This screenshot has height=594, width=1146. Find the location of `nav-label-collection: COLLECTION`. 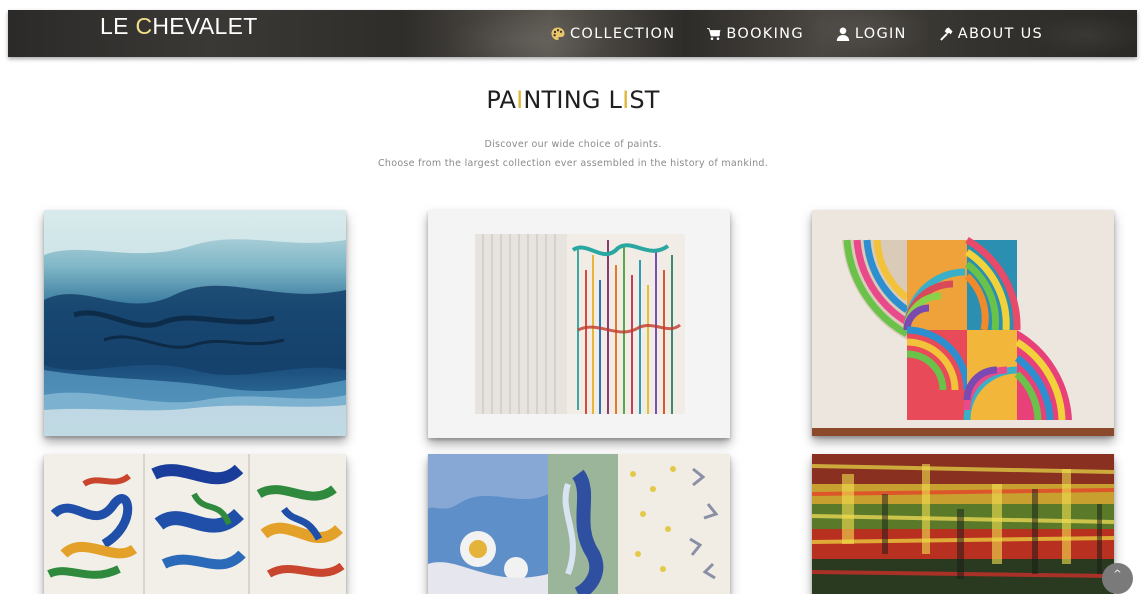

nav-label-collection: COLLECTION is located at coordinates (623, 34).